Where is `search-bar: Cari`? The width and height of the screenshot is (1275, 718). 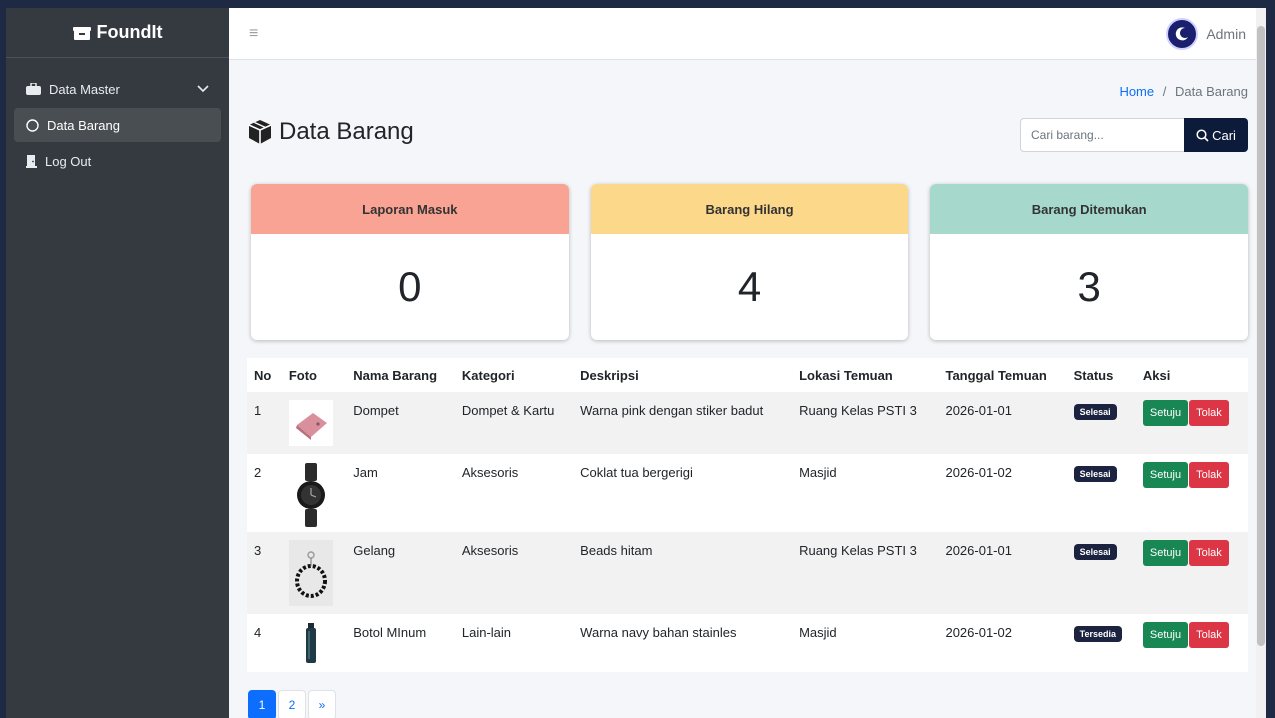
search-bar: Cari is located at coordinates (1134, 135).